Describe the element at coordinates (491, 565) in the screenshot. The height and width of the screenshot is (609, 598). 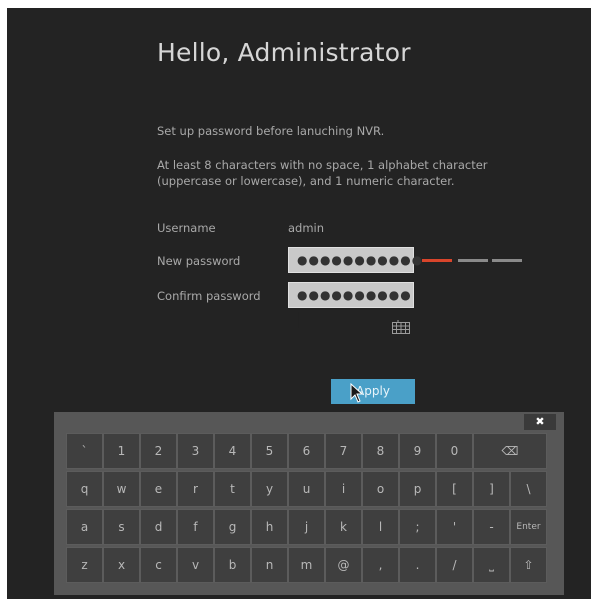
I see `space-key: ⎵` at that location.